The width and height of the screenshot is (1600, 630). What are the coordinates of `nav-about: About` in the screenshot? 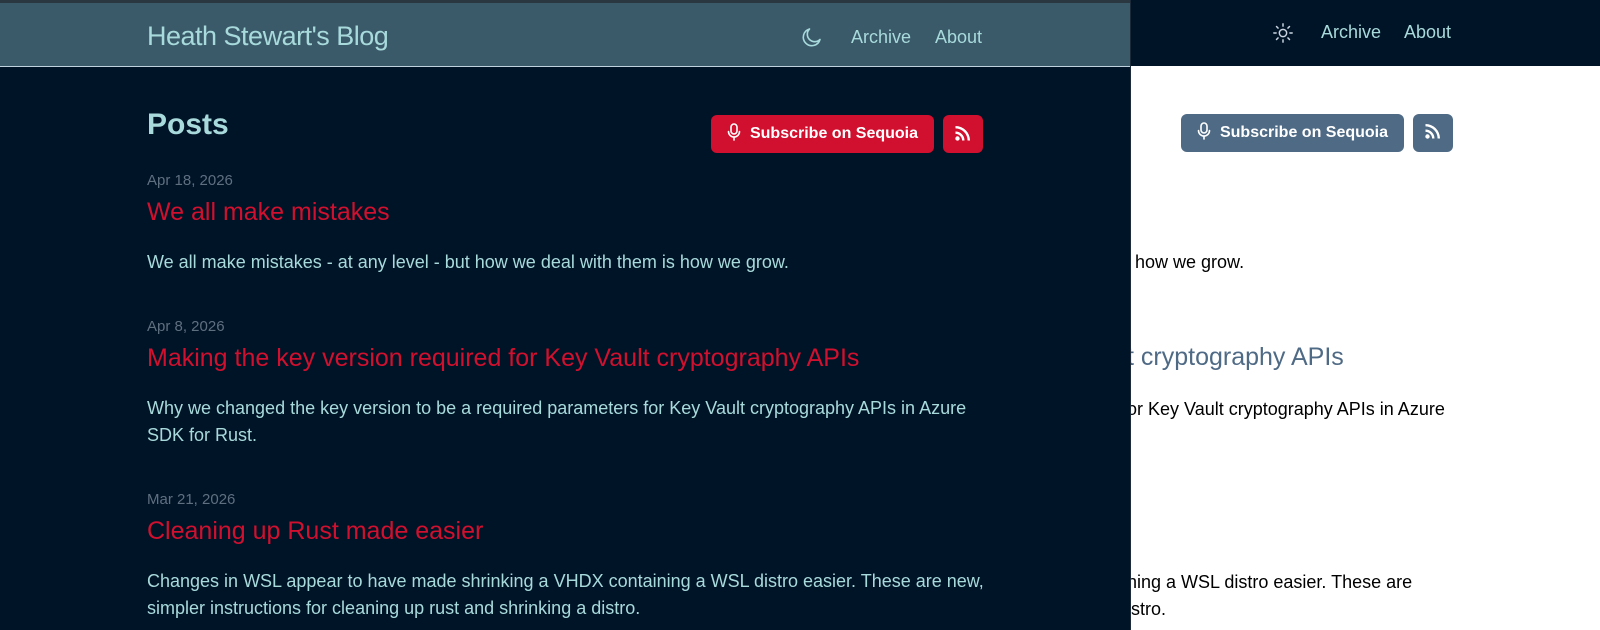 It's located at (958, 37).